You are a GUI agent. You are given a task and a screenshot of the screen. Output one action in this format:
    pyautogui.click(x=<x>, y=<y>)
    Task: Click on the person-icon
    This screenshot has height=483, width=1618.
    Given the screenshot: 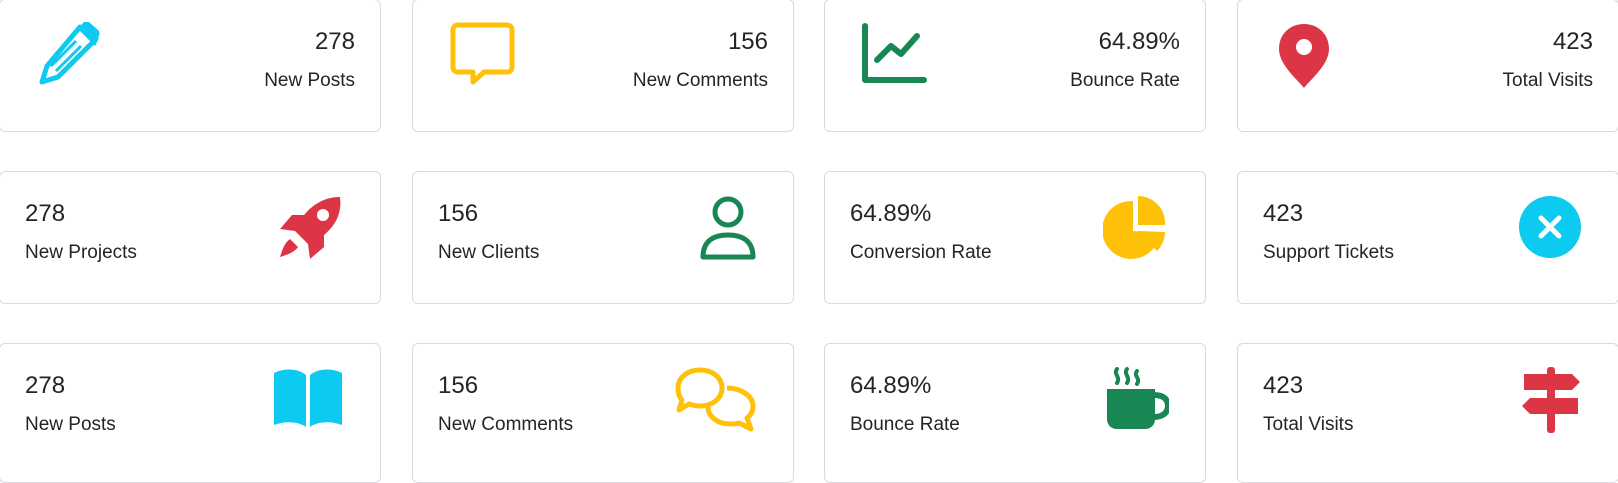 What is the action you would take?
    pyautogui.click(x=728, y=228)
    